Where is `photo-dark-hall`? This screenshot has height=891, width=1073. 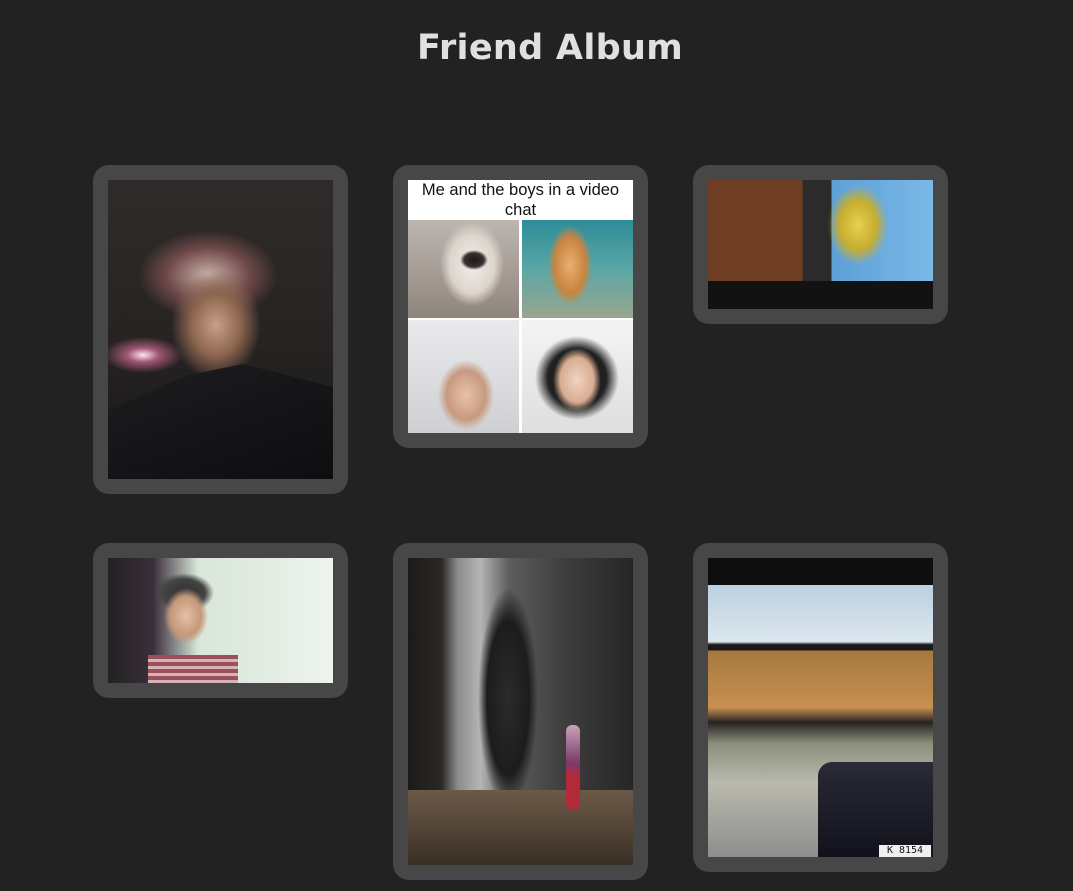
photo-dark-hall is located at coordinates (520, 711).